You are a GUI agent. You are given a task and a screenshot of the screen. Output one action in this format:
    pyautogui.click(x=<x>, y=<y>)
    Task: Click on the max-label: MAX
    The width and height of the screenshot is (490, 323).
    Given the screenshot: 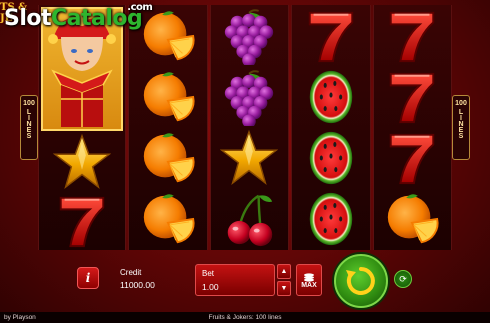 What is the action you would take?
    pyautogui.click(x=309, y=285)
    